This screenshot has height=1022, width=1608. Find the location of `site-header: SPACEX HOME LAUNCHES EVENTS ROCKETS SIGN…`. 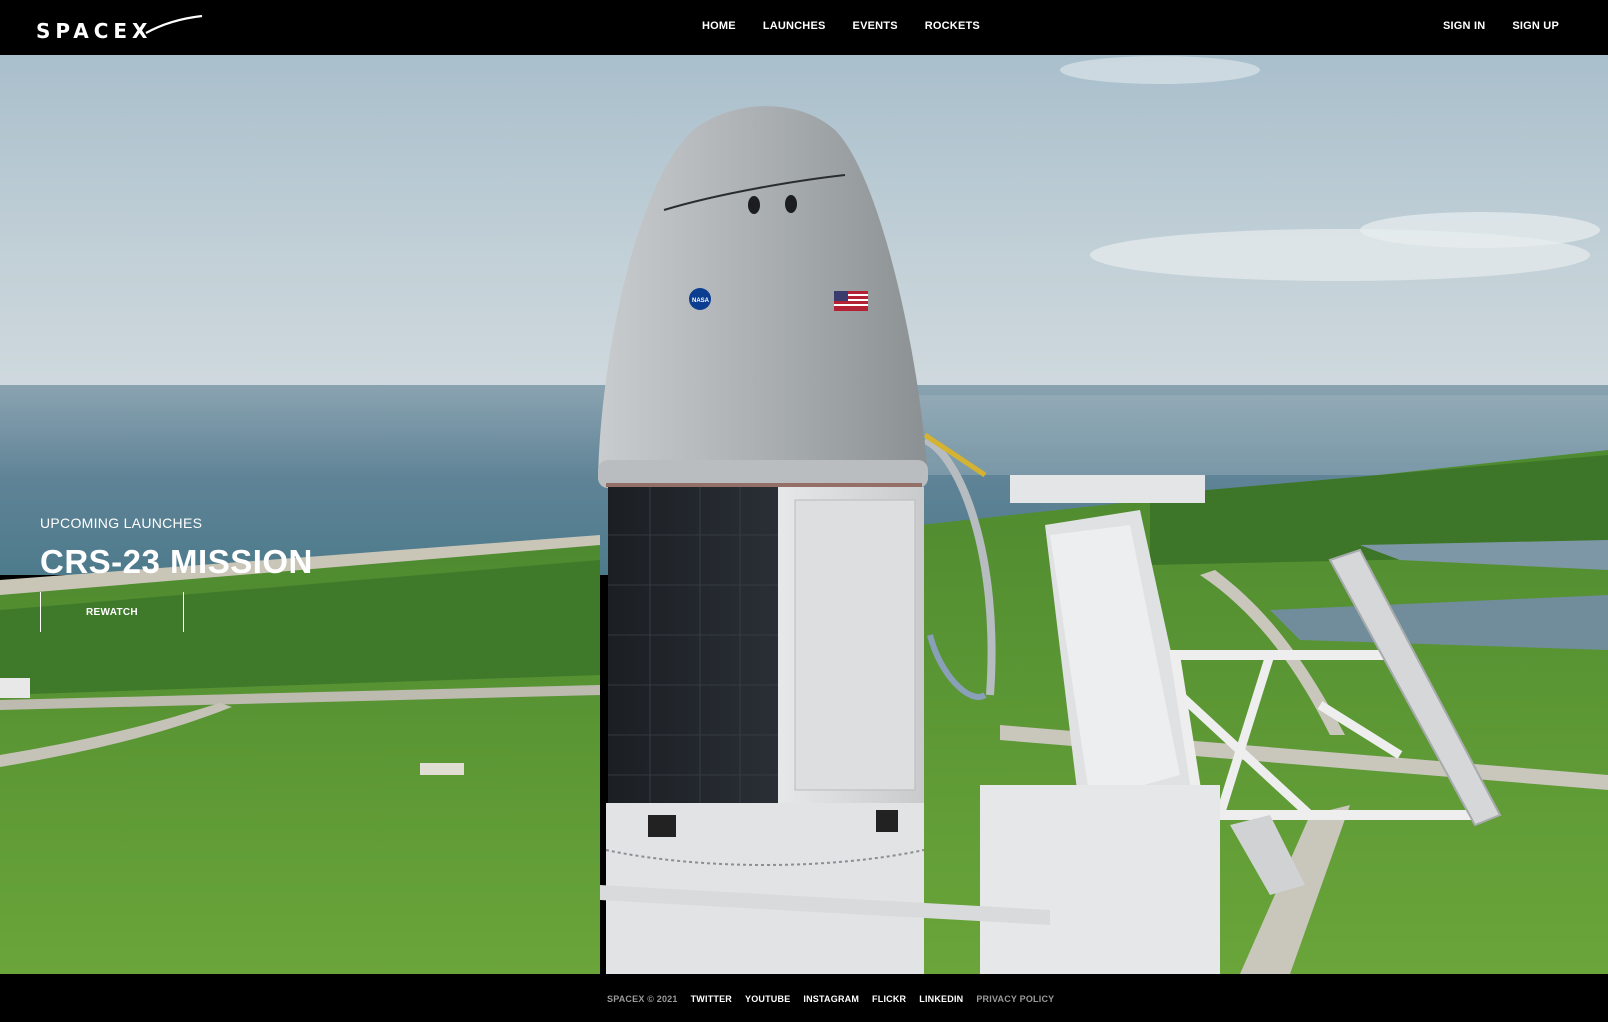

site-header: SPACEX HOME LAUNCHES EVENTS ROCKETS SIGN… is located at coordinates (804, 27).